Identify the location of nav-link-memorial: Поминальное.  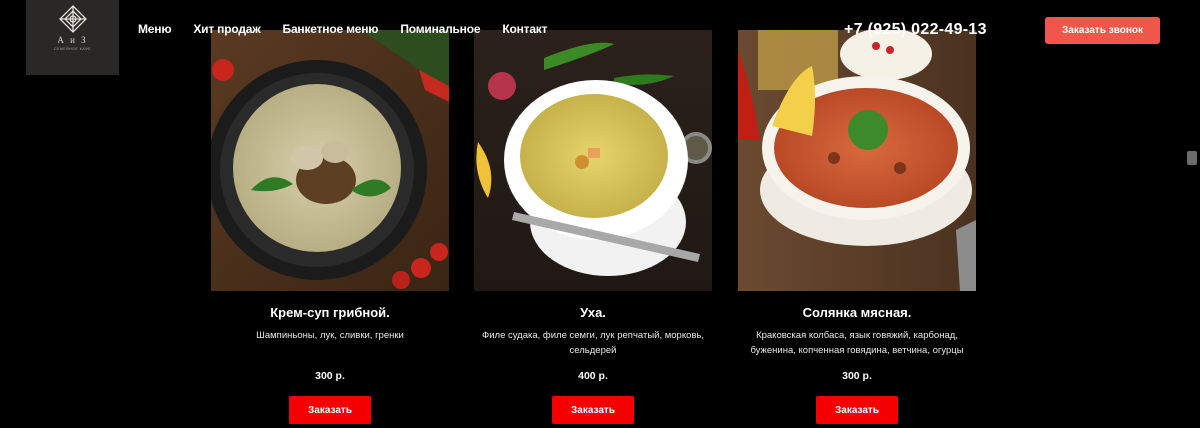
(440, 29).